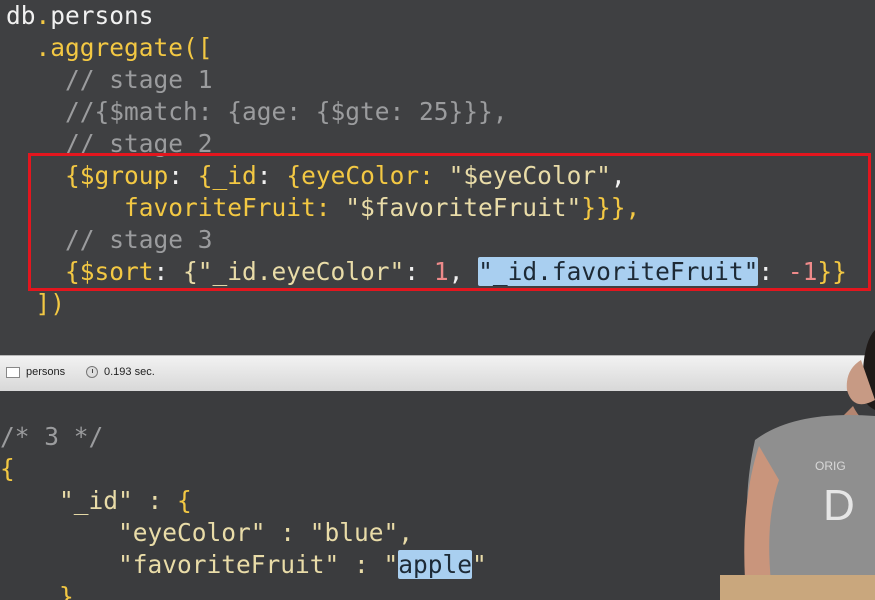 The height and width of the screenshot is (600, 875). I want to click on query-time: 0.193 sec., so click(129, 372).